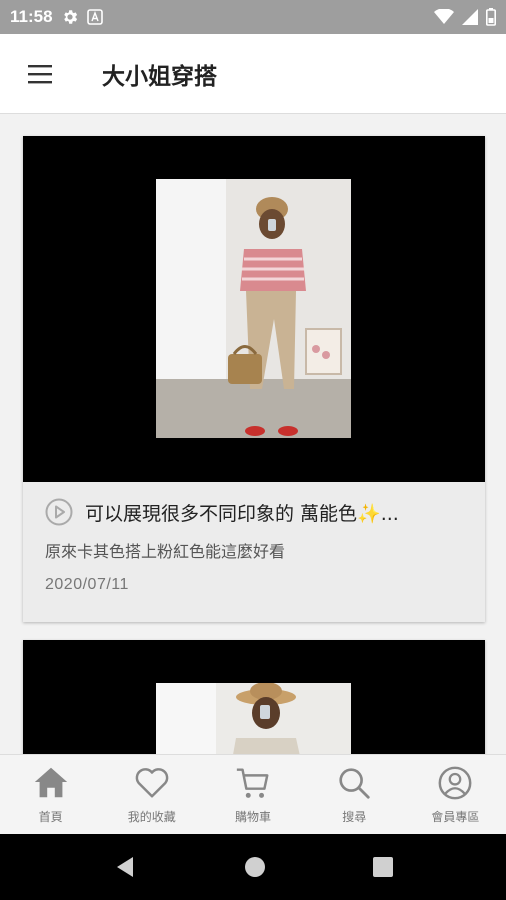 Image resolution: width=506 pixels, height=900 pixels. What do you see at coordinates (252, 783) in the screenshot?
I see `cart-icon` at bounding box center [252, 783].